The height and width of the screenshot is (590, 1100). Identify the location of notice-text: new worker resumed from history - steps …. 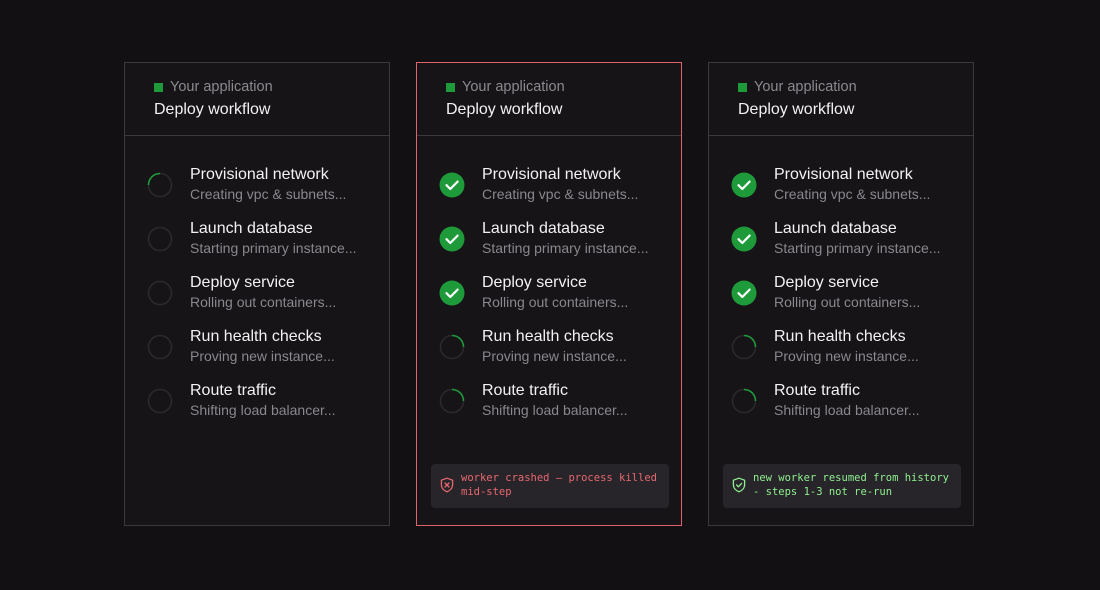
(851, 485).